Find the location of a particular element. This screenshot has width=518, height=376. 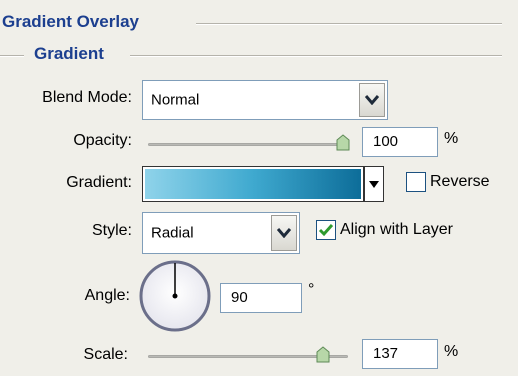

subtitle-divider-right is located at coordinates (316, 56).